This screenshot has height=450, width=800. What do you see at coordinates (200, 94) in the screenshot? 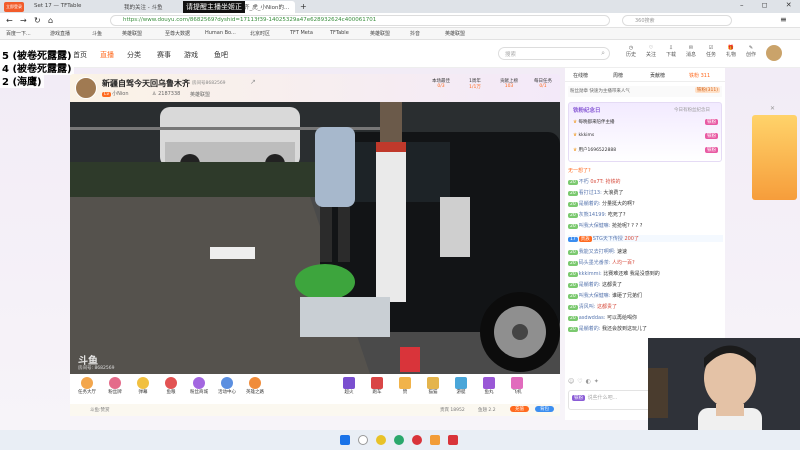
I see `category-tag: 英雄联盟` at bounding box center [200, 94].